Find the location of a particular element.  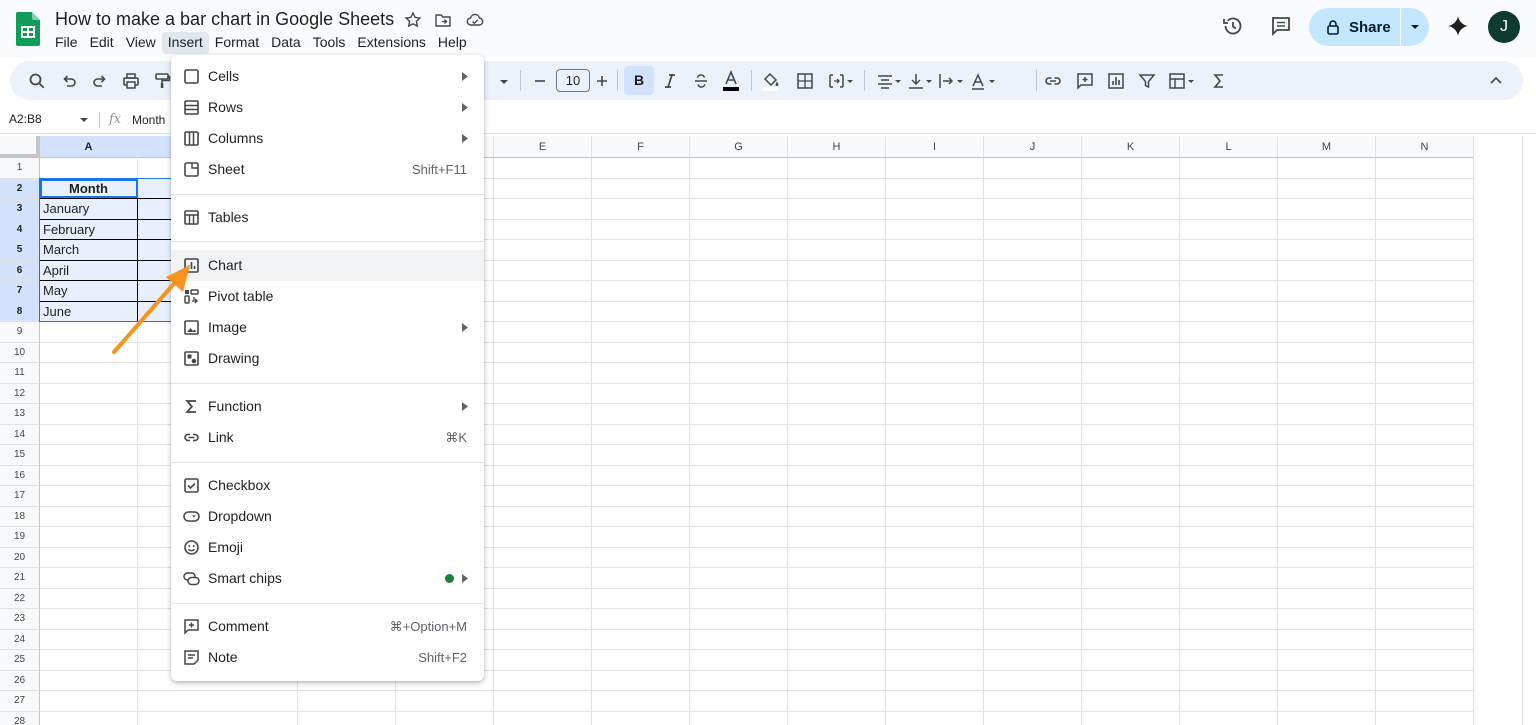

cell-l8 is located at coordinates (1229, 311).